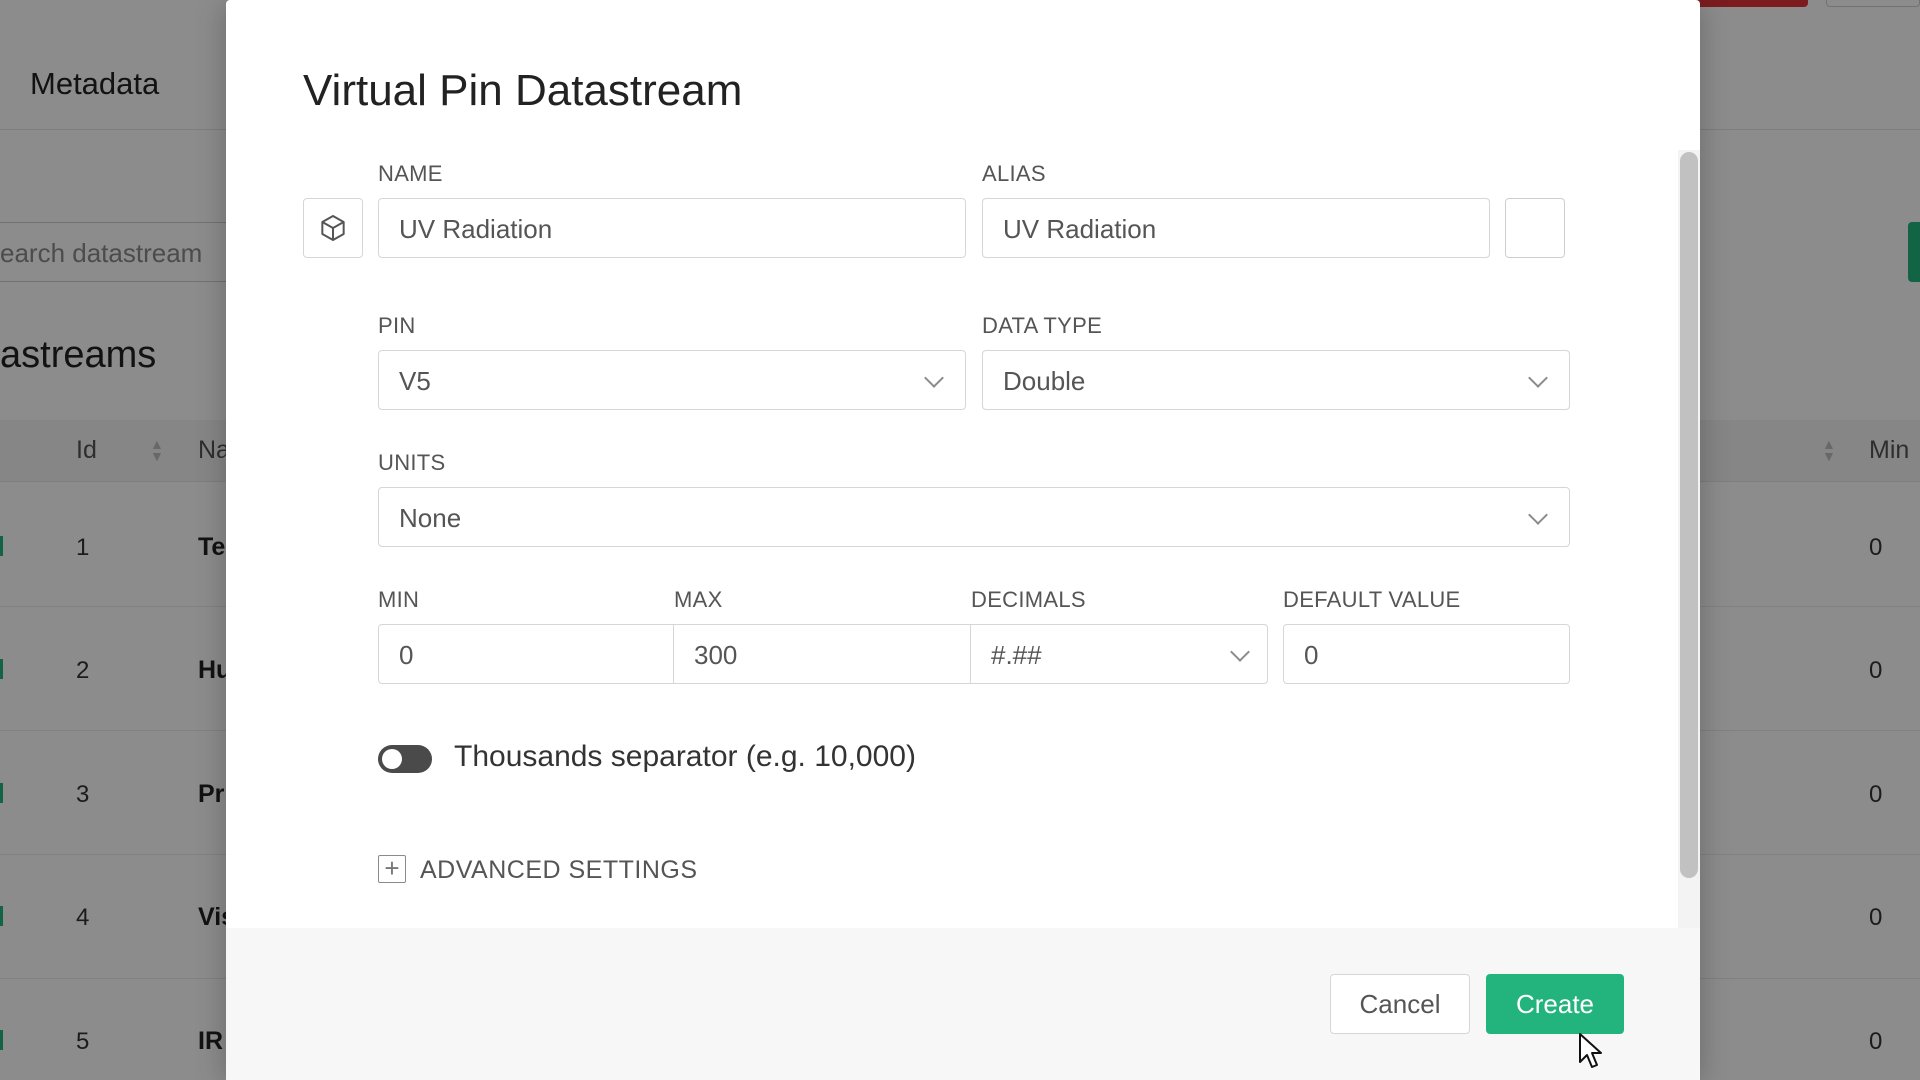  Describe the element at coordinates (1044, 381) in the screenshot. I see `data-type-select-value: Double` at that location.